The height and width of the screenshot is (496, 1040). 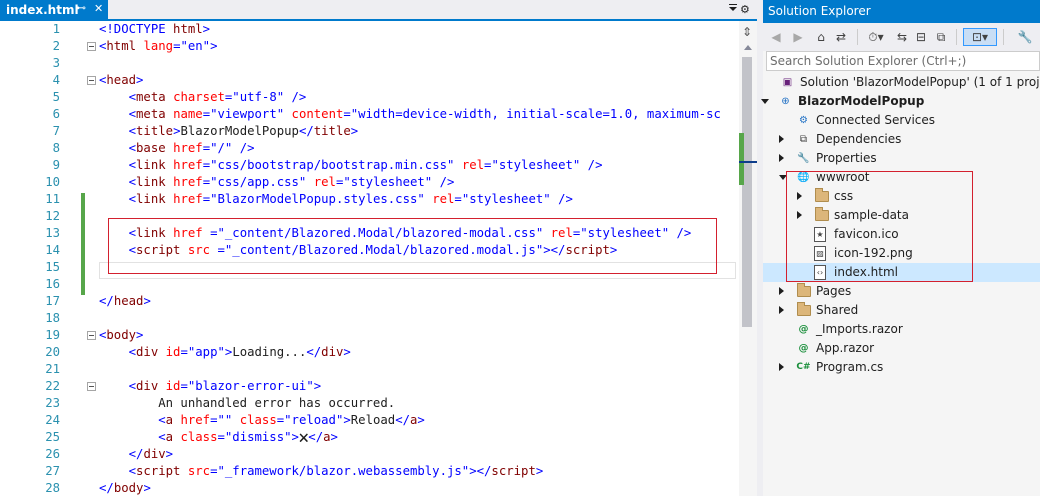 I want to click on vs-switch-views-icon: ⇄, so click(x=841, y=37).